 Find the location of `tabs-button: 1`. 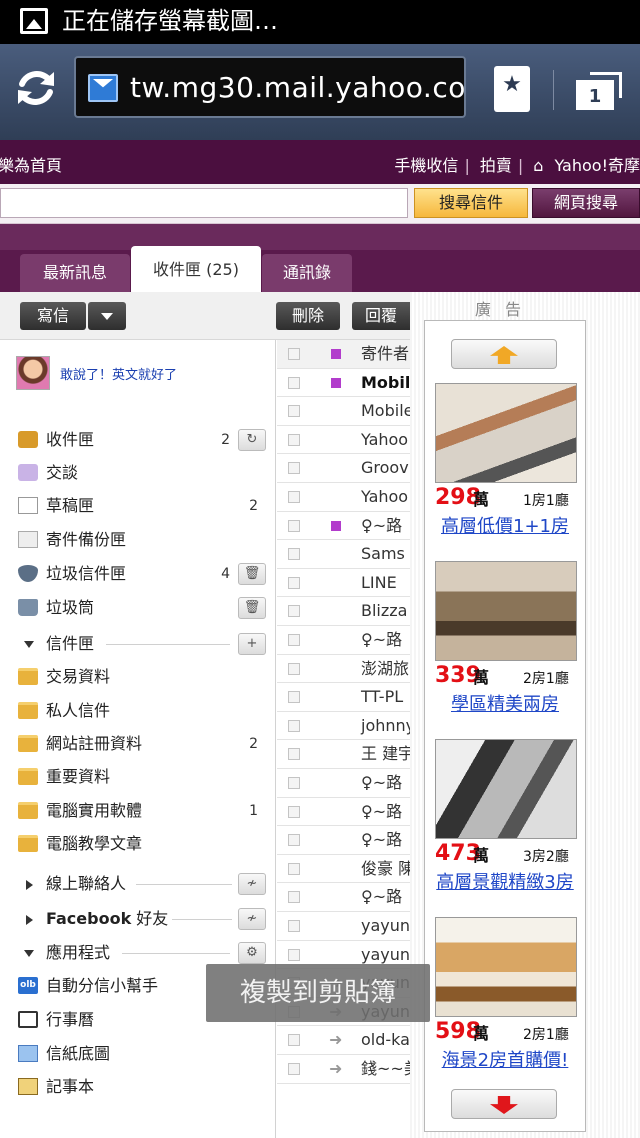

tabs-button: 1 is located at coordinates (599, 92).